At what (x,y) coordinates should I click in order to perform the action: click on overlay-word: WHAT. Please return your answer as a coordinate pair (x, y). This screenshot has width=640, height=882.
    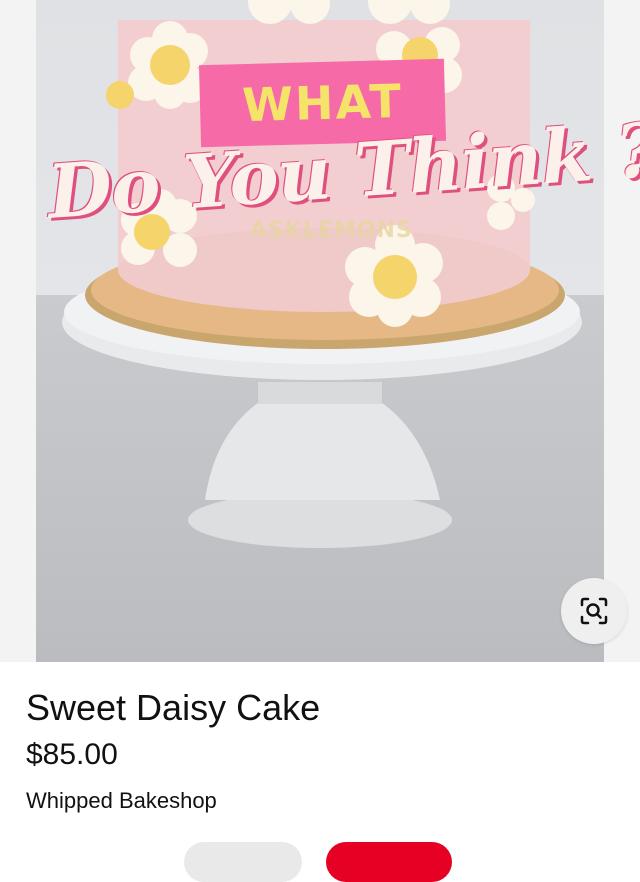
    Looking at the image, I should click on (322, 103).